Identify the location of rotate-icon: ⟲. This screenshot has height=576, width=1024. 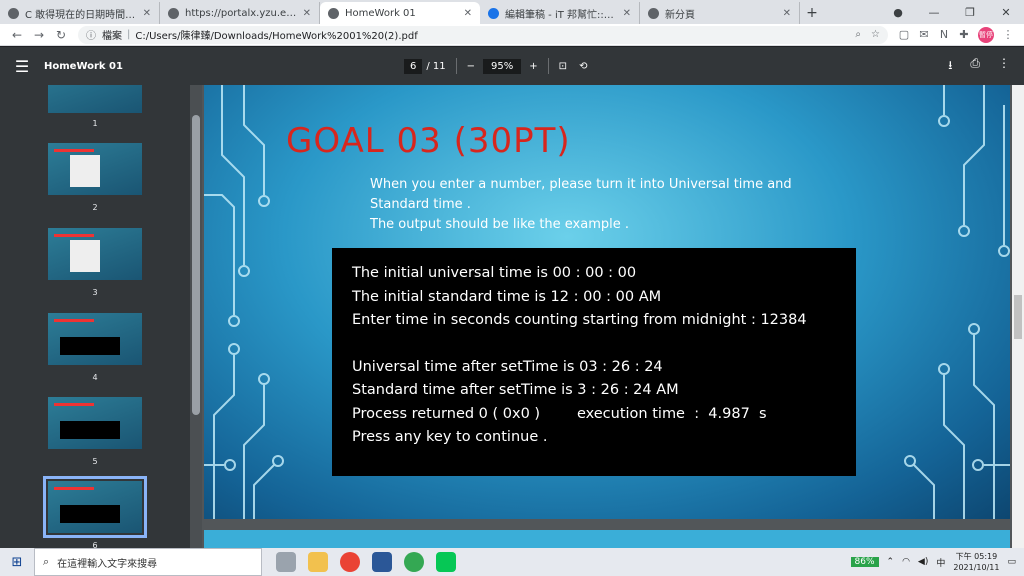
(583, 66).